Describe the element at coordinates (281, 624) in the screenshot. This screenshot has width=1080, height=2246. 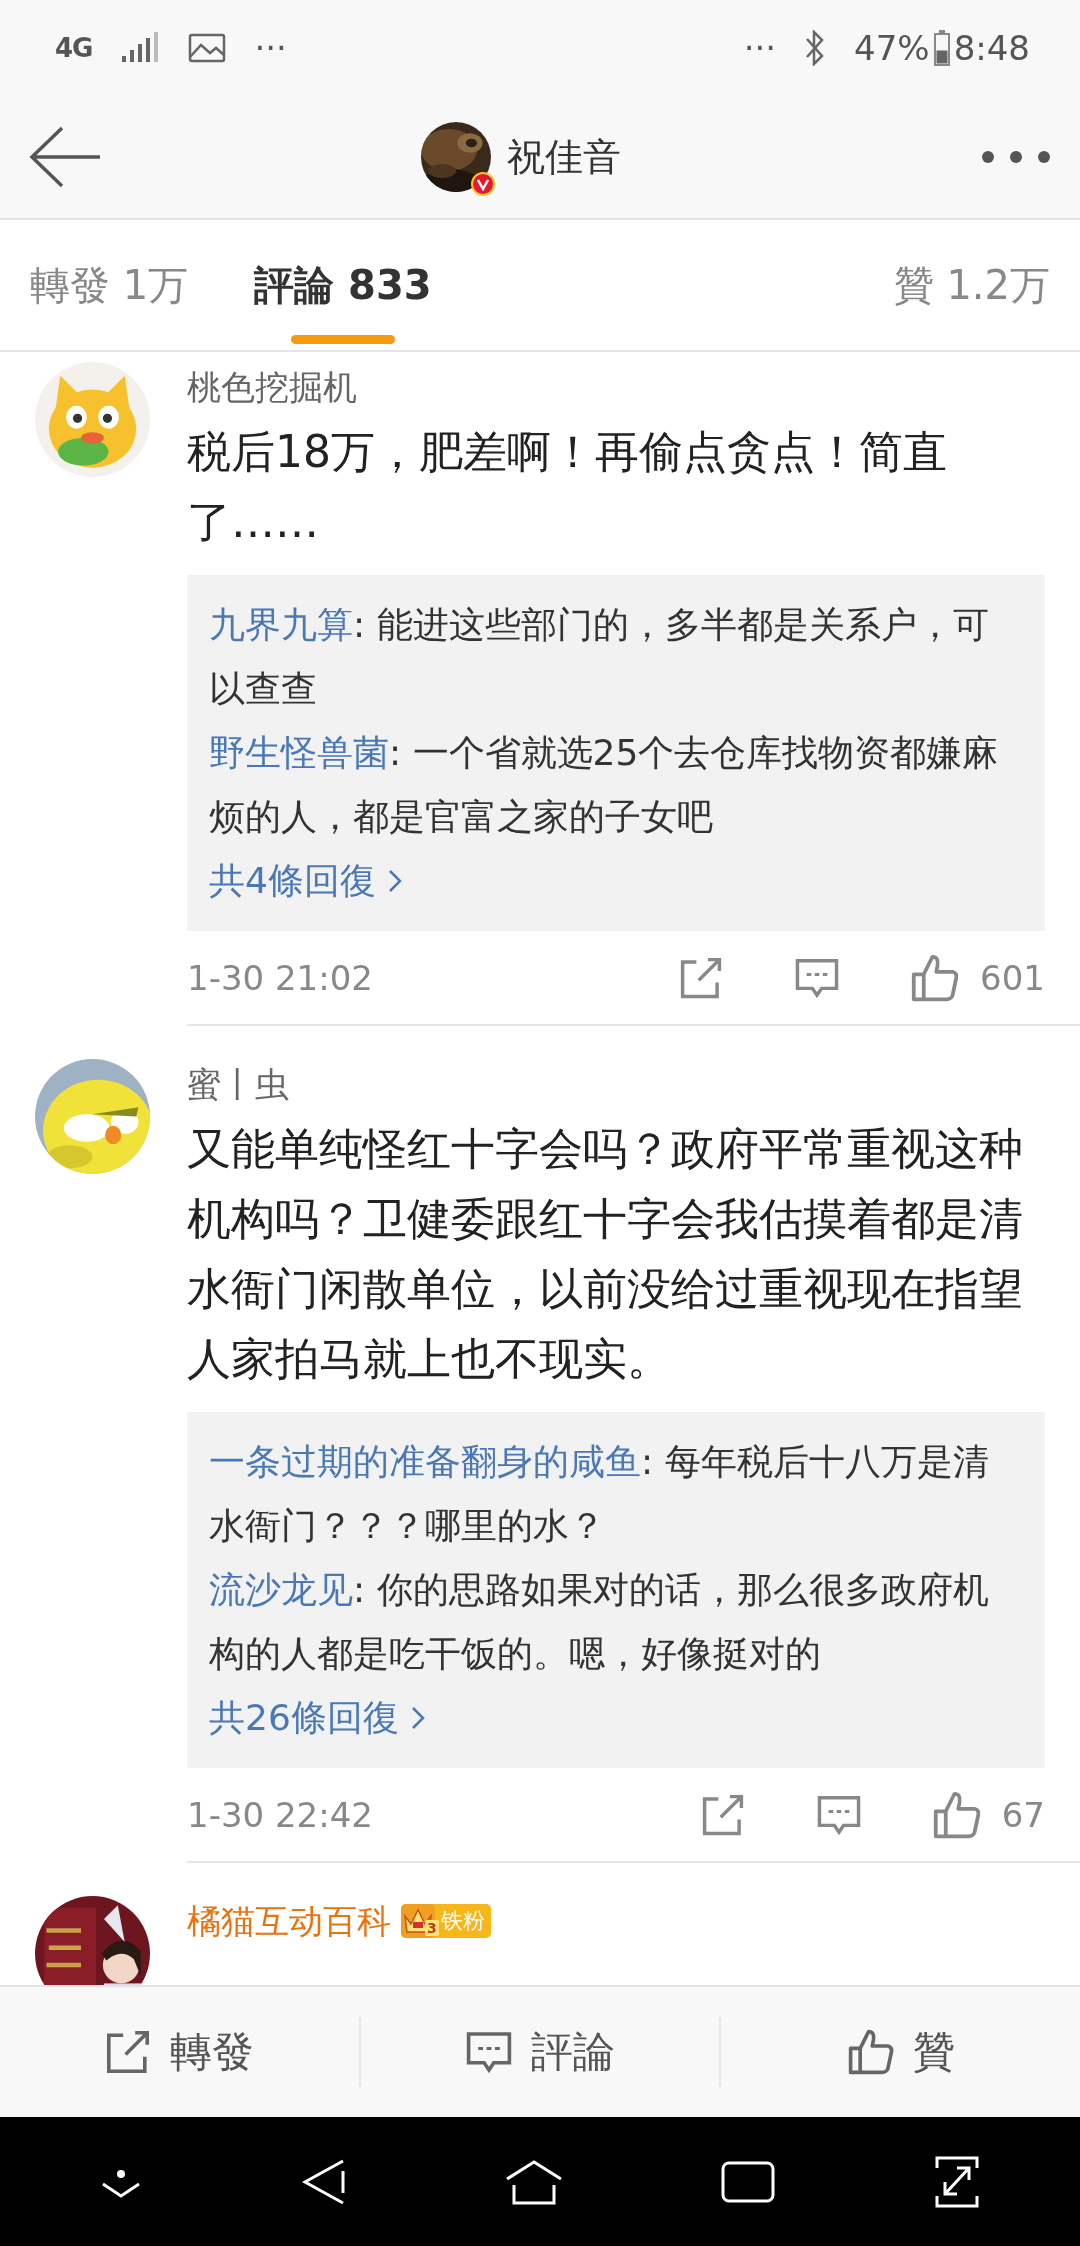
I see `reply-author: 九界九算` at that location.